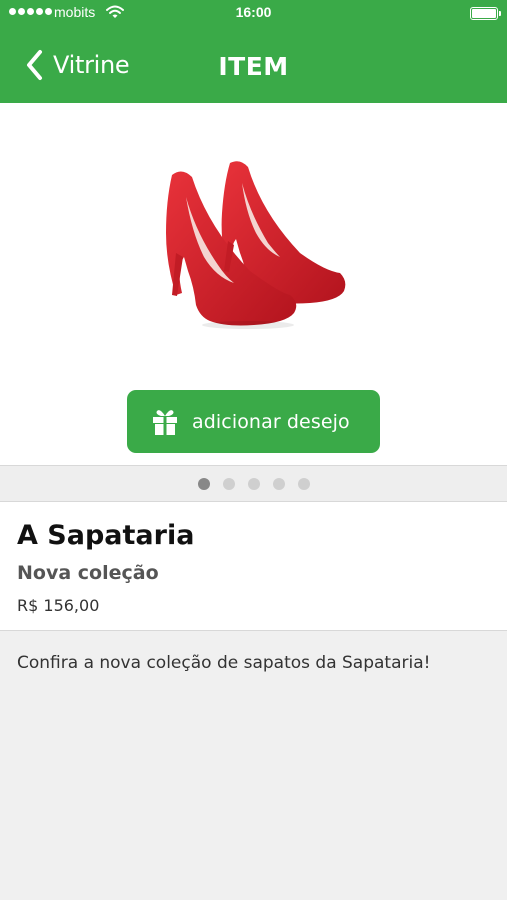 The height and width of the screenshot is (900, 507). Describe the element at coordinates (485, 13) in the screenshot. I see `battery-icon` at that location.